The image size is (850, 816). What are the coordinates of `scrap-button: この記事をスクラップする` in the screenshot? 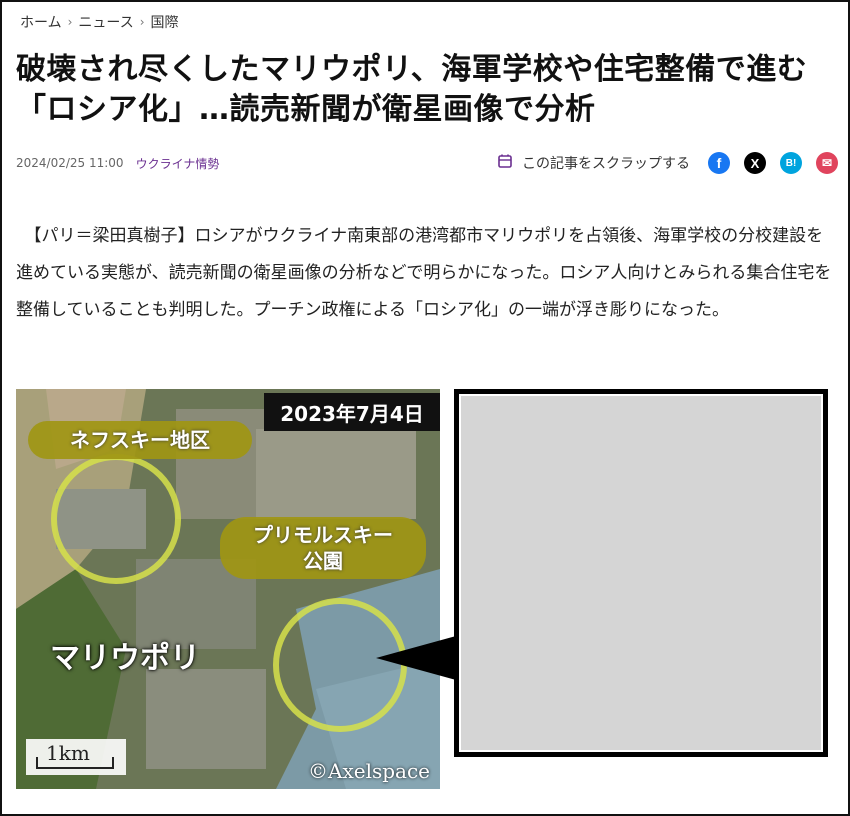 It's located at (593, 163).